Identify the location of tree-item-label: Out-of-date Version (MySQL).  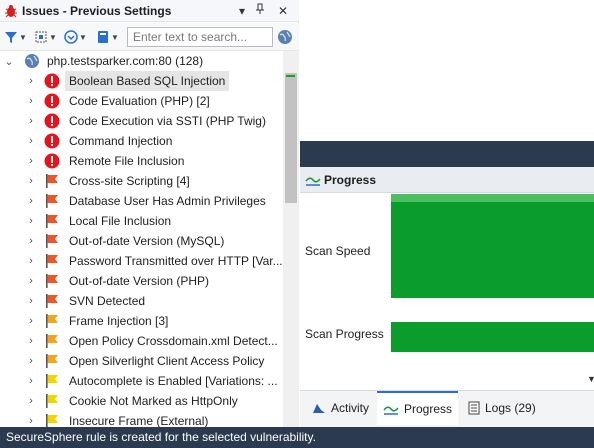
(147, 241).